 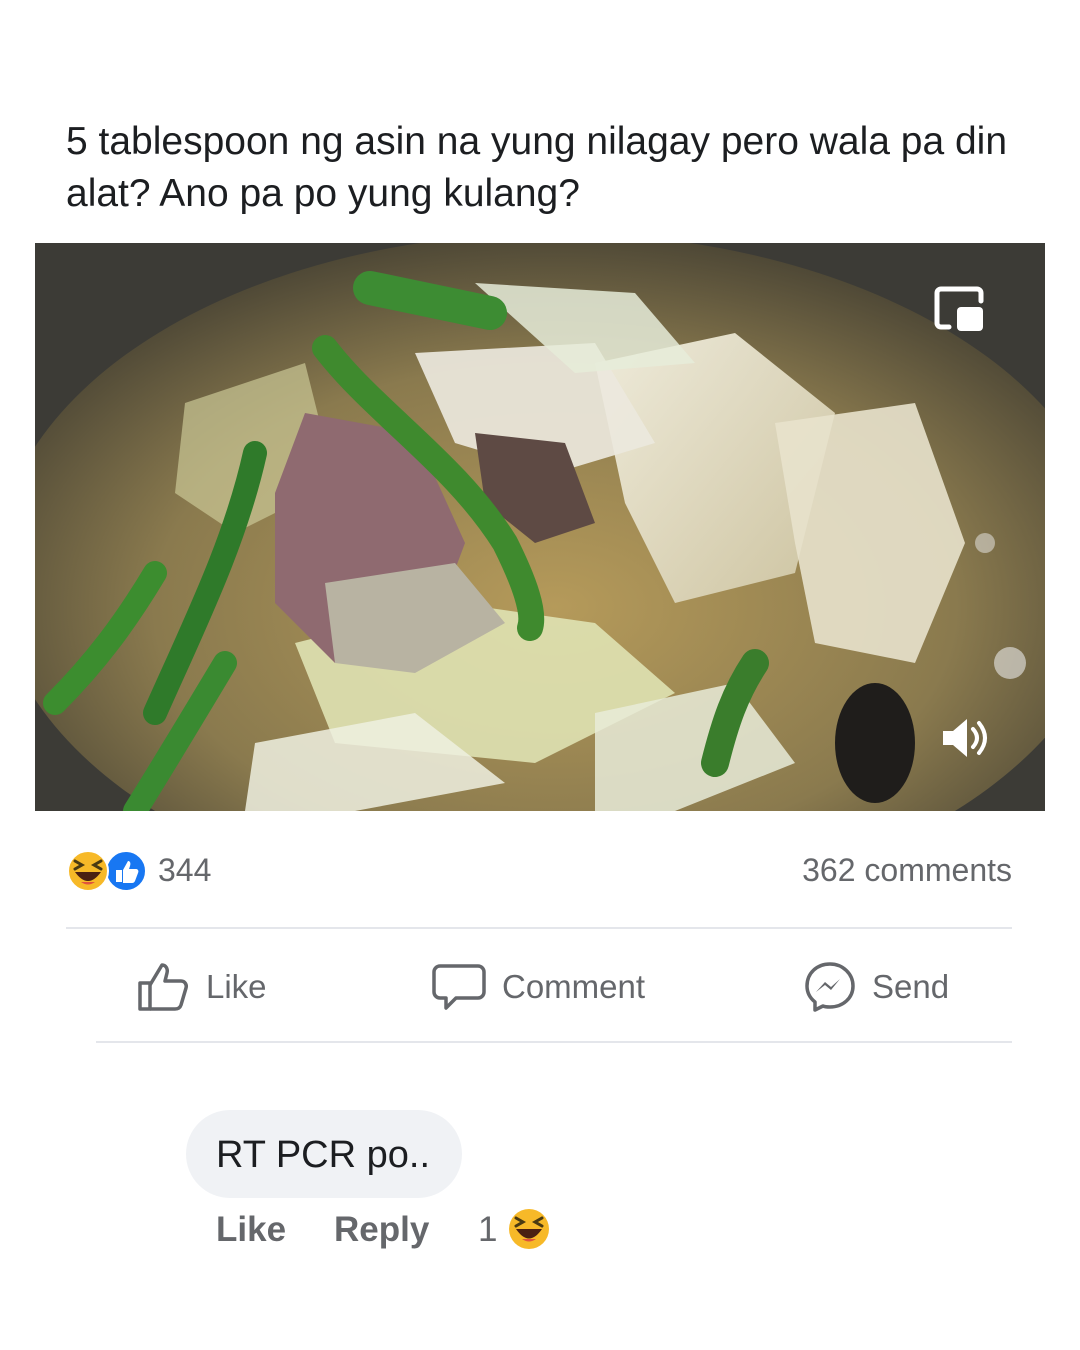 I want to click on reaction-count: 344, so click(x=184, y=870).